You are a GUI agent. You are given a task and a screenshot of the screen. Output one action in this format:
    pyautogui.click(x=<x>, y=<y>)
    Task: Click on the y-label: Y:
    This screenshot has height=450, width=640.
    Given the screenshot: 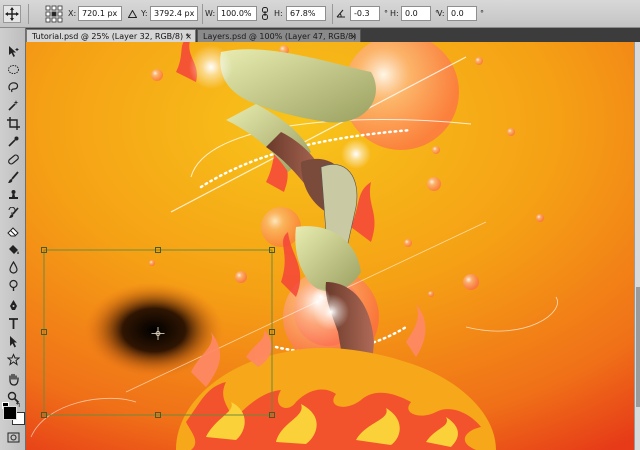 What is the action you would take?
    pyautogui.click(x=144, y=13)
    